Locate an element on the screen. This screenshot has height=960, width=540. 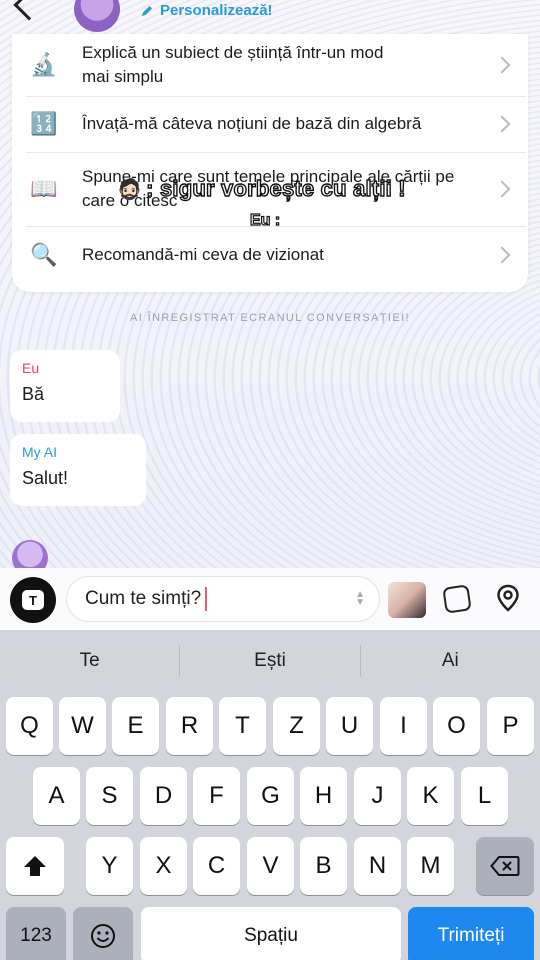
video-caption: 🧔🏻 : sigur vorbește cu alții ! is located at coordinates (261, 188).